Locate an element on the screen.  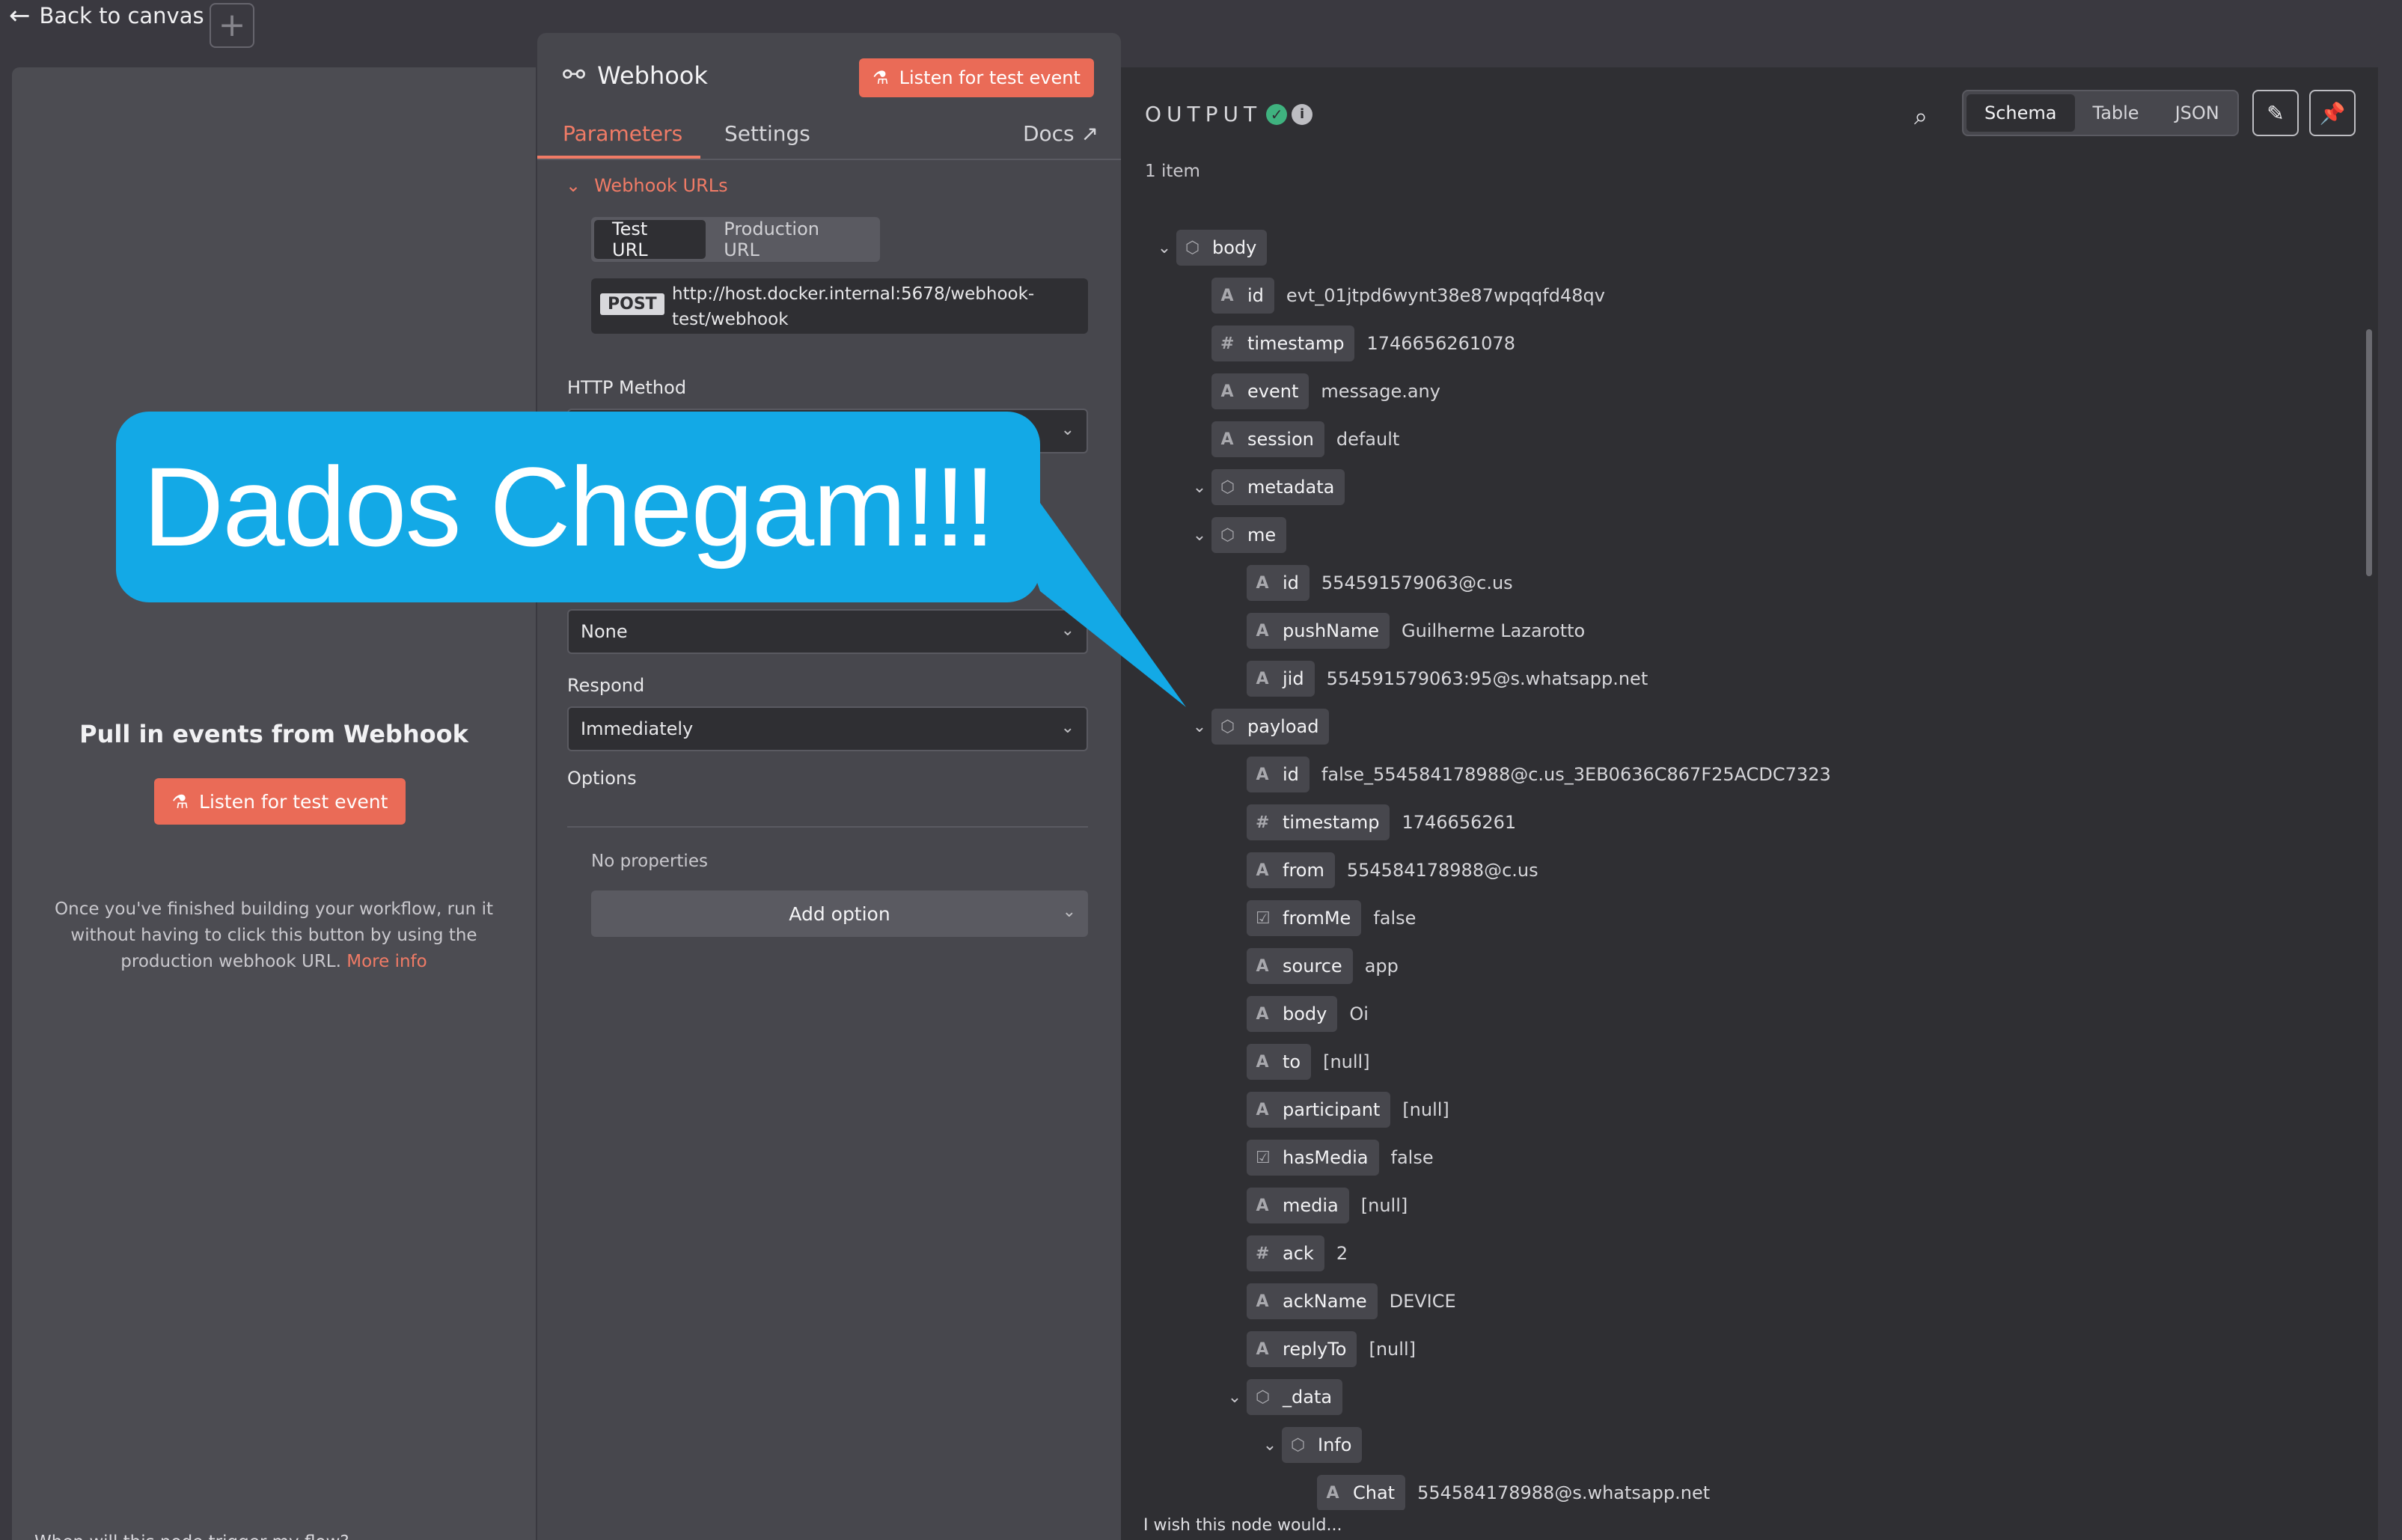
schema-row: Amedia [null] is located at coordinates (1315, 1205).